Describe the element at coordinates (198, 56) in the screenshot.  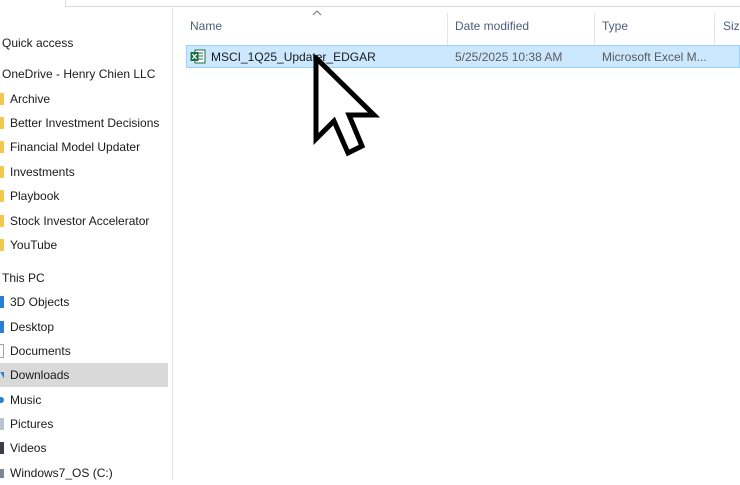
I see `excel-icon` at that location.